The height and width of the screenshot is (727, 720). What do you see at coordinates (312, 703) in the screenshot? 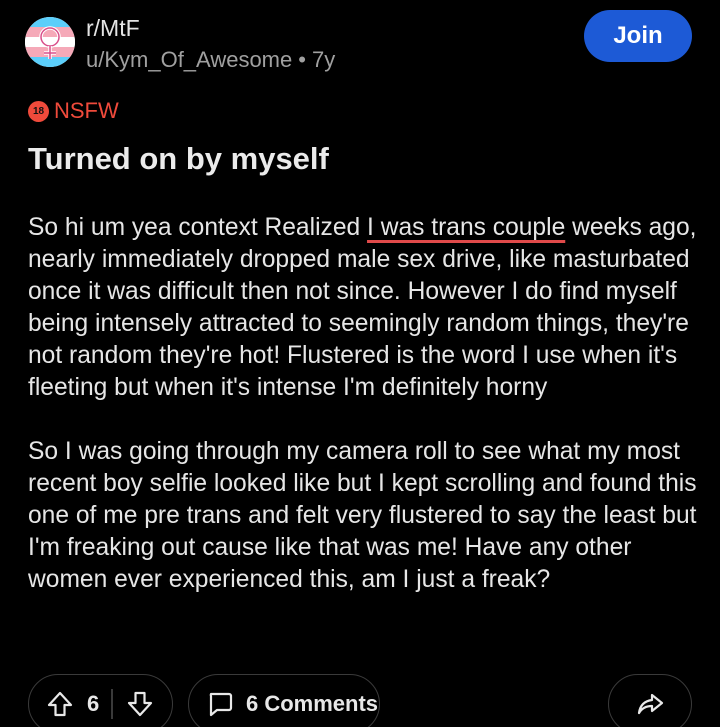
I see `comments-label: 6 Comments` at bounding box center [312, 703].